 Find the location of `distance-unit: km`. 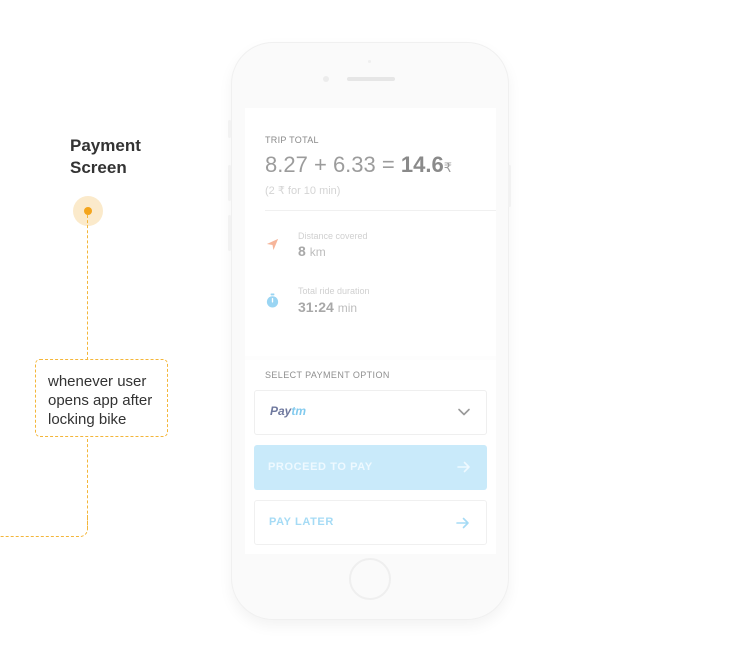

distance-unit: km is located at coordinates (317, 252).